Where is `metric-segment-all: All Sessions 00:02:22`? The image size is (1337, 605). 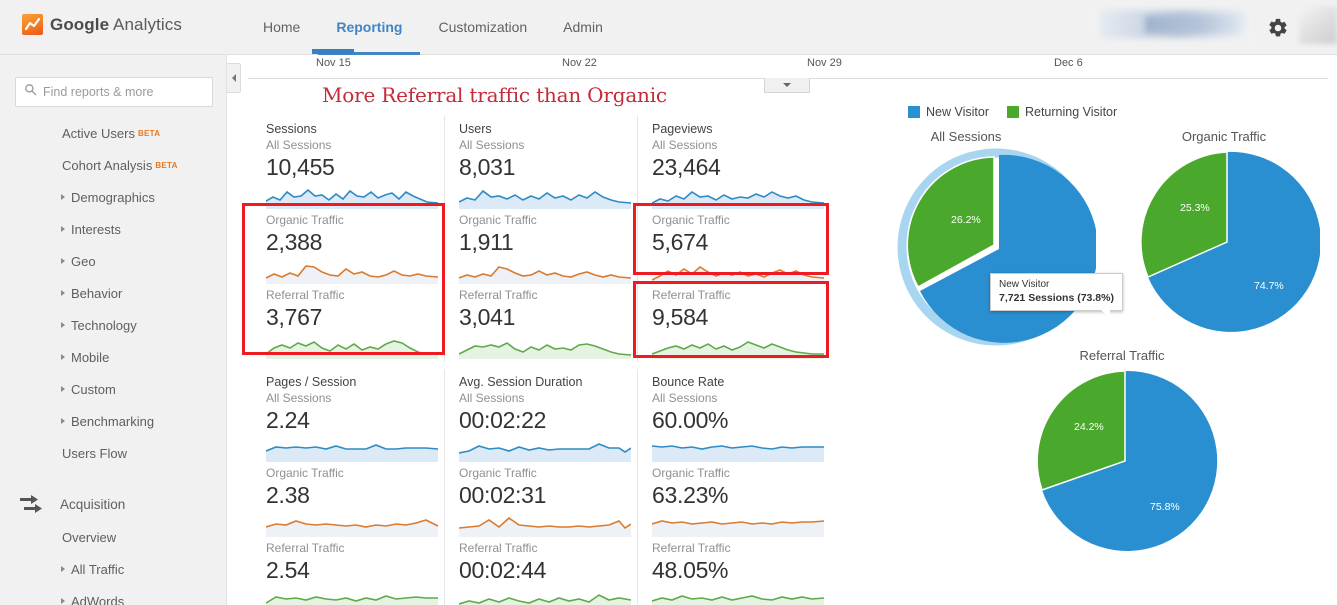
metric-segment-all: All Sessions 00:02:22 is located at coordinates (545, 427).